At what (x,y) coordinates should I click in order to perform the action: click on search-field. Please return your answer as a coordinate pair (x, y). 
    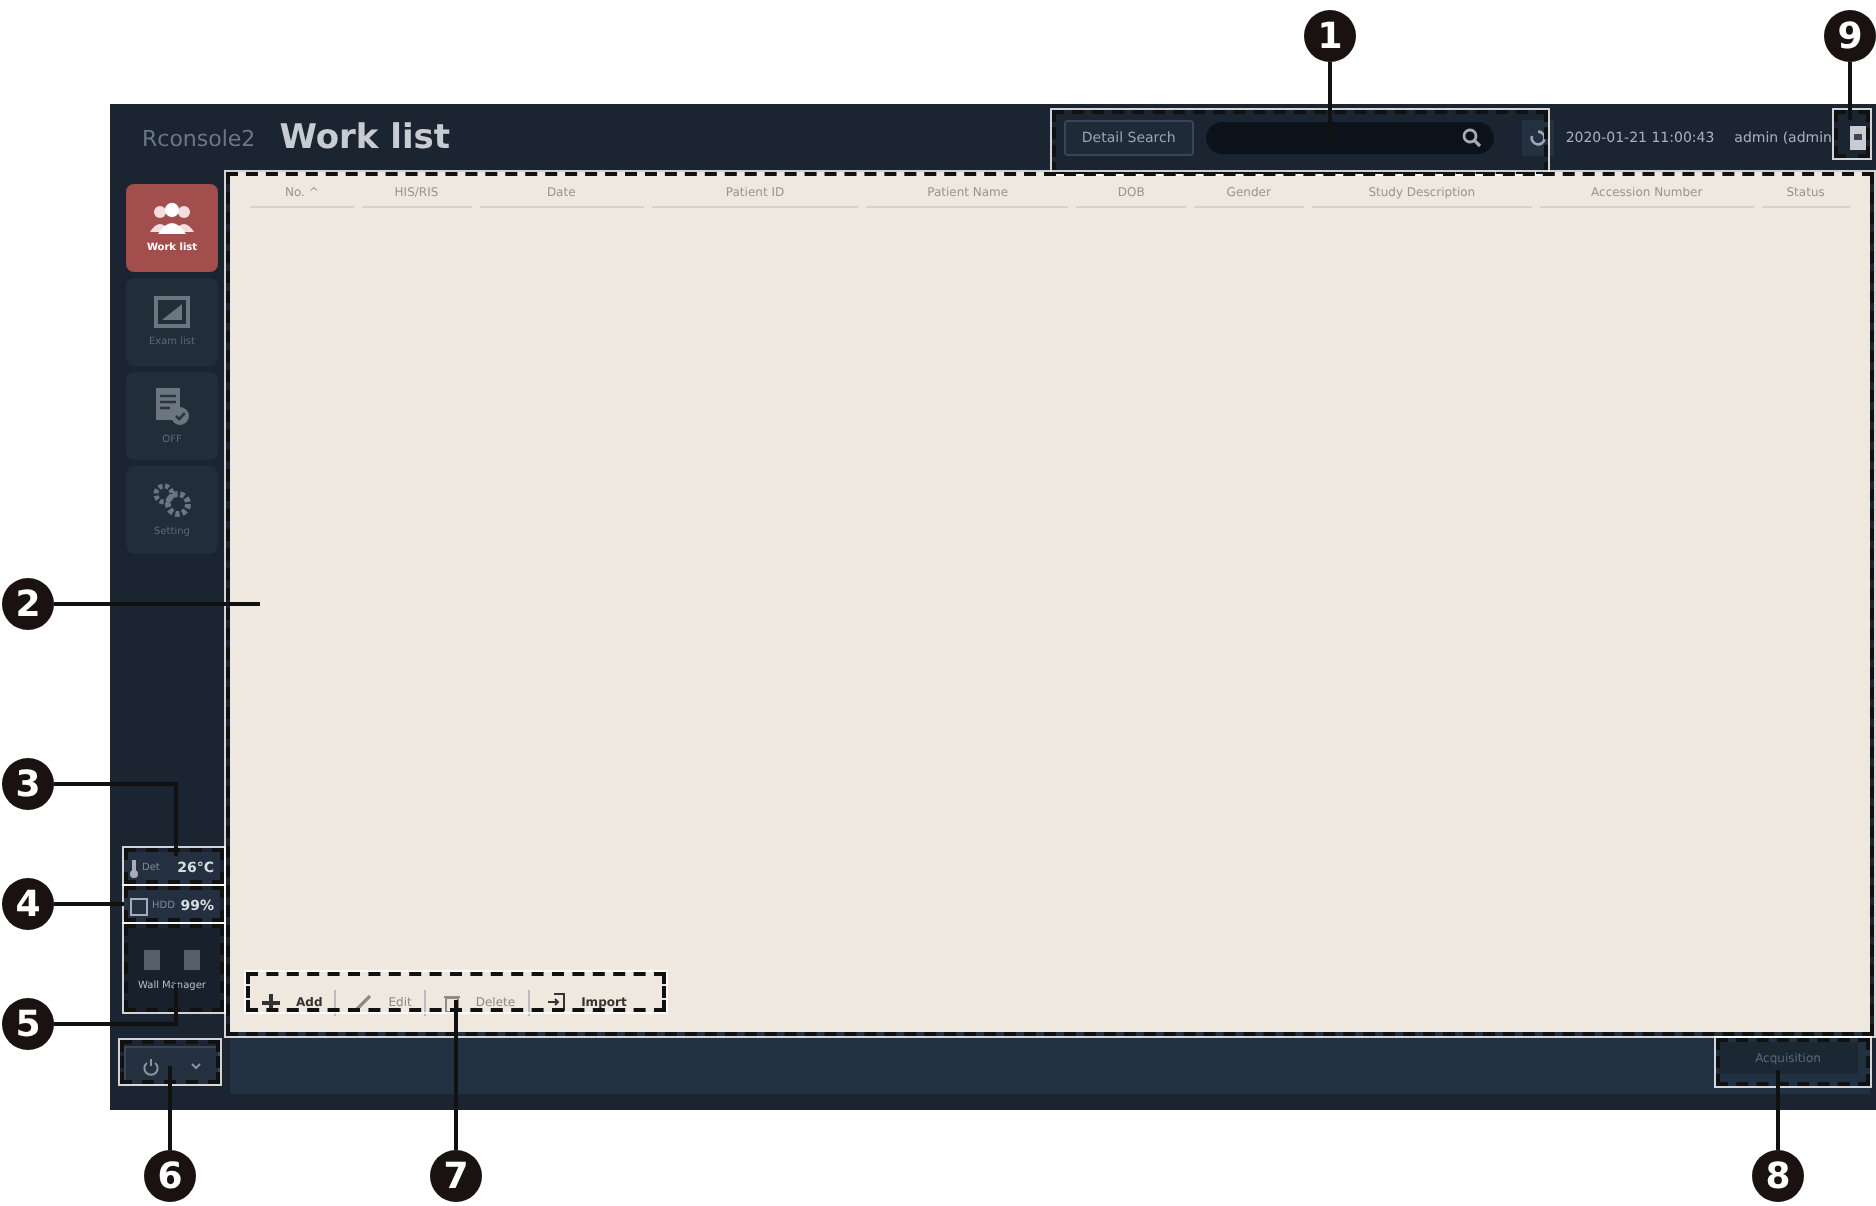
    Looking at the image, I should click on (1349, 138).